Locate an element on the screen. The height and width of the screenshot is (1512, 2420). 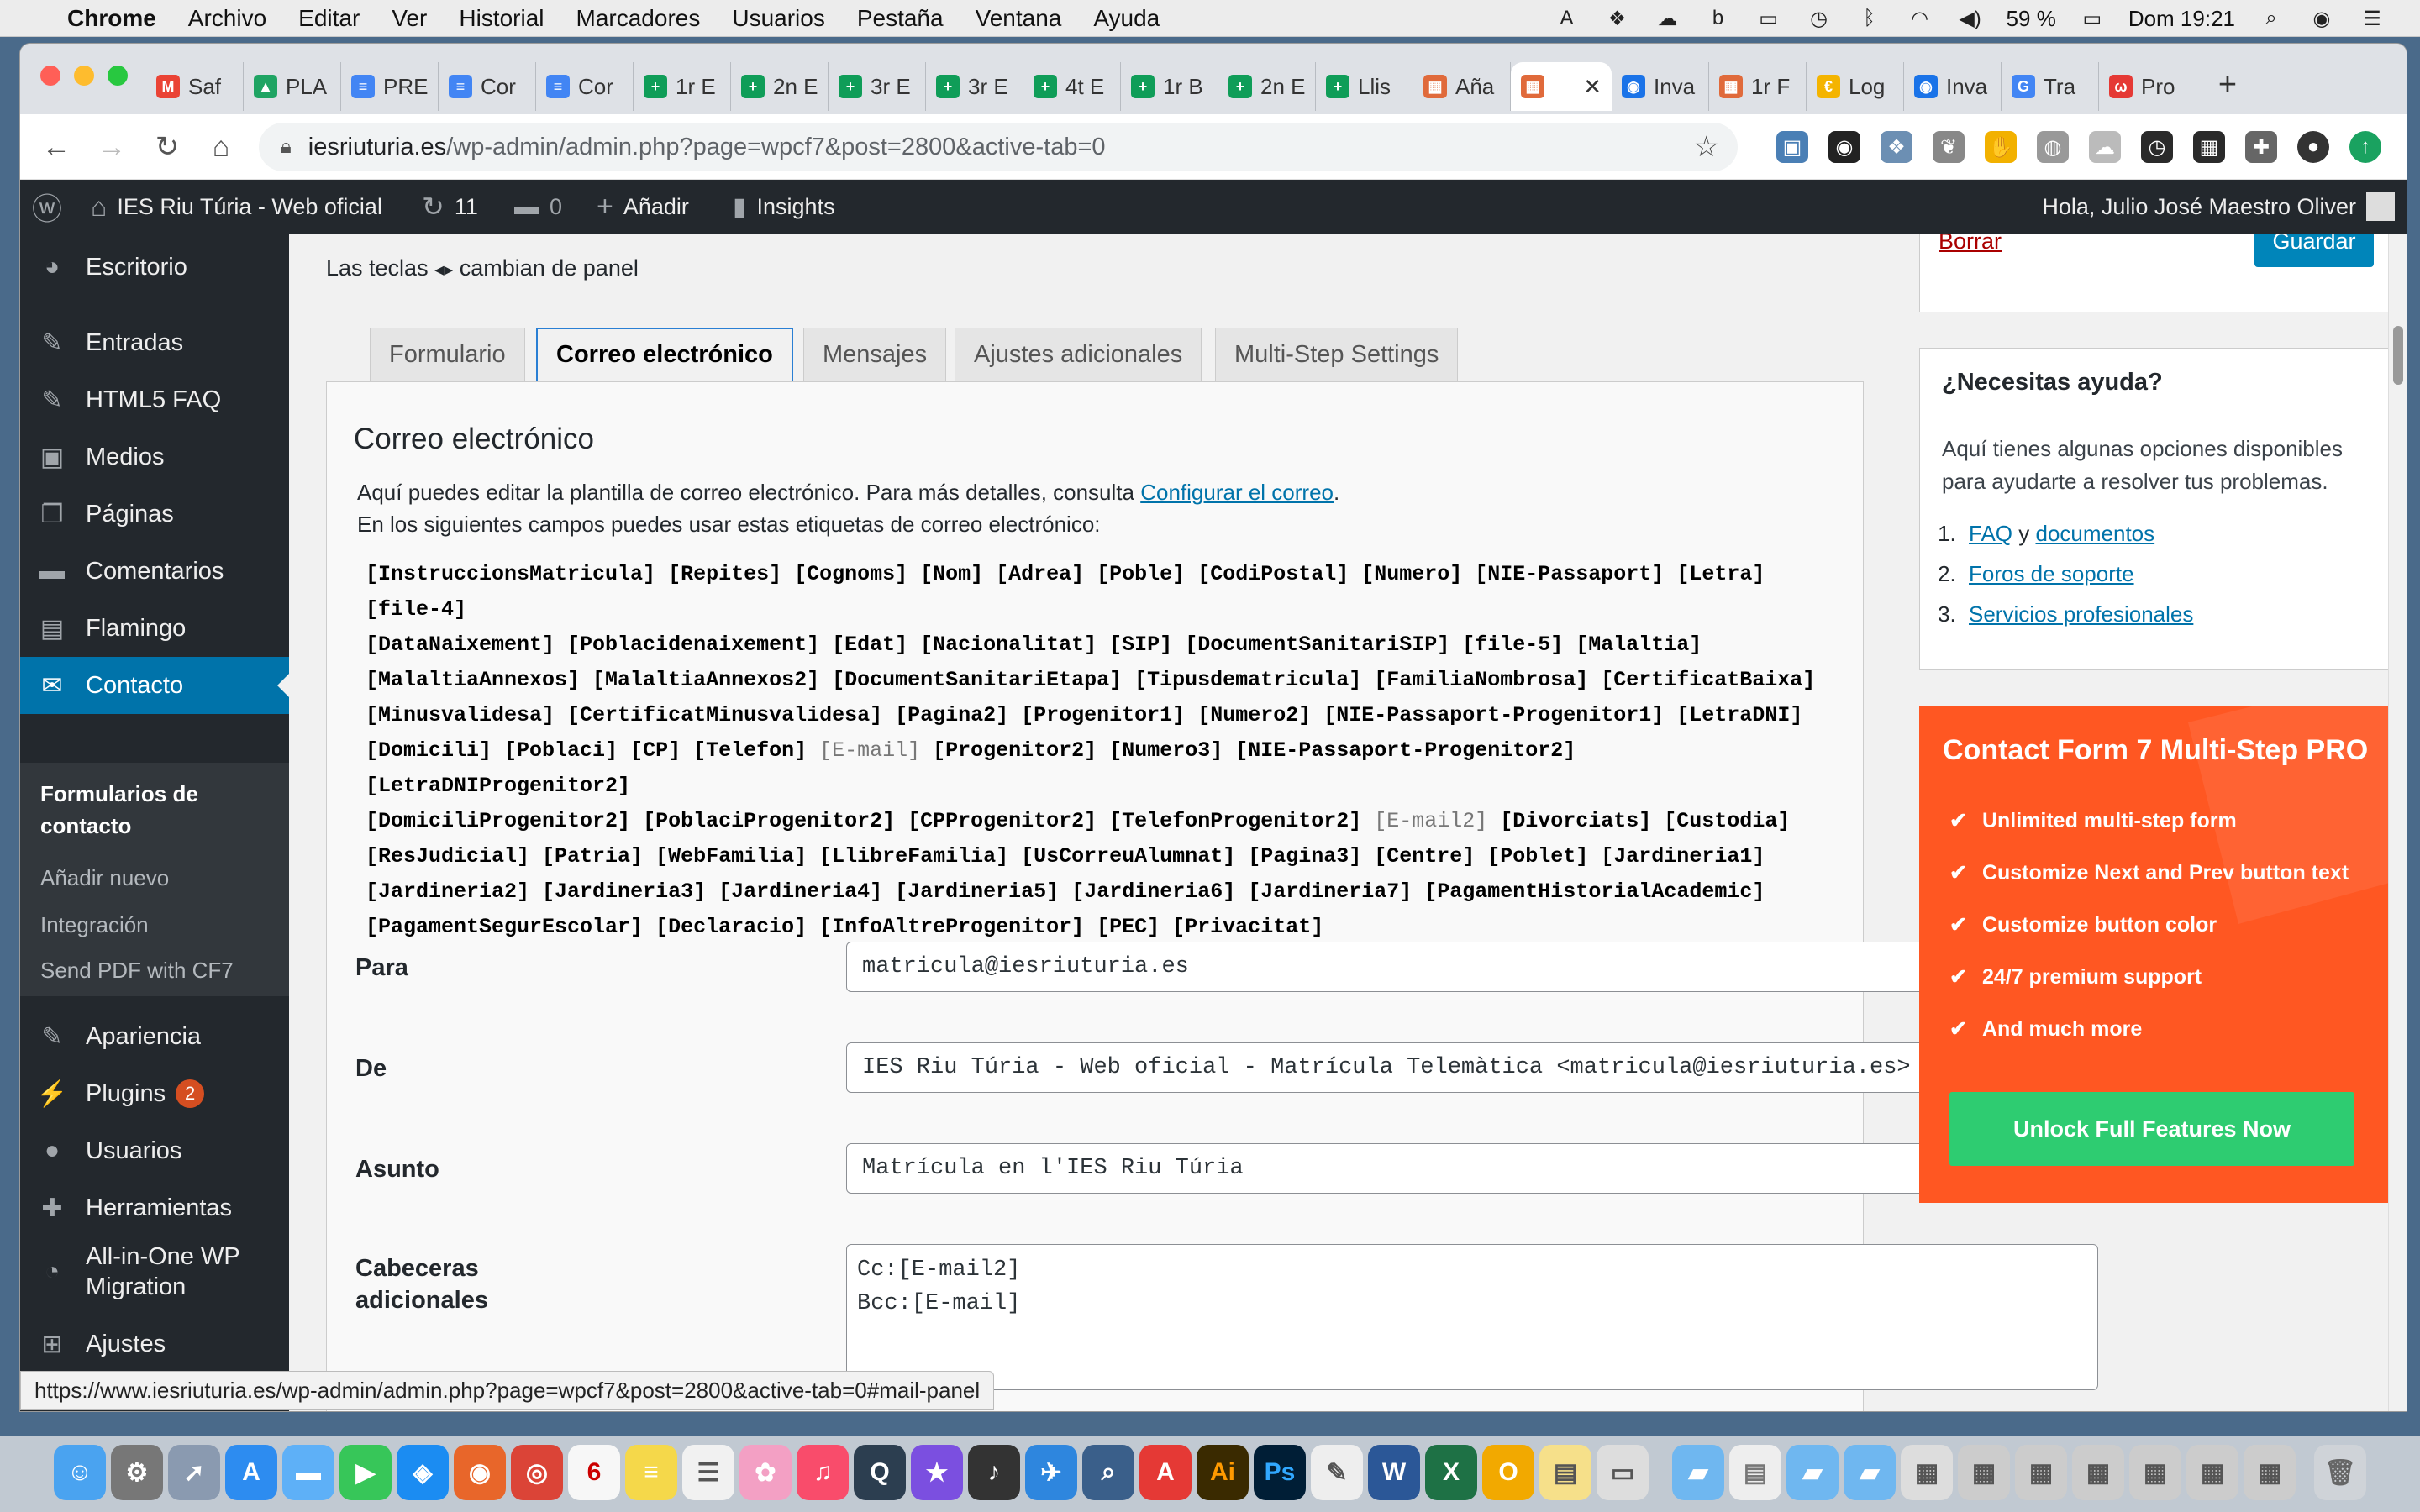
browser-tab: + Llis is located at coordinates (1364, 86).